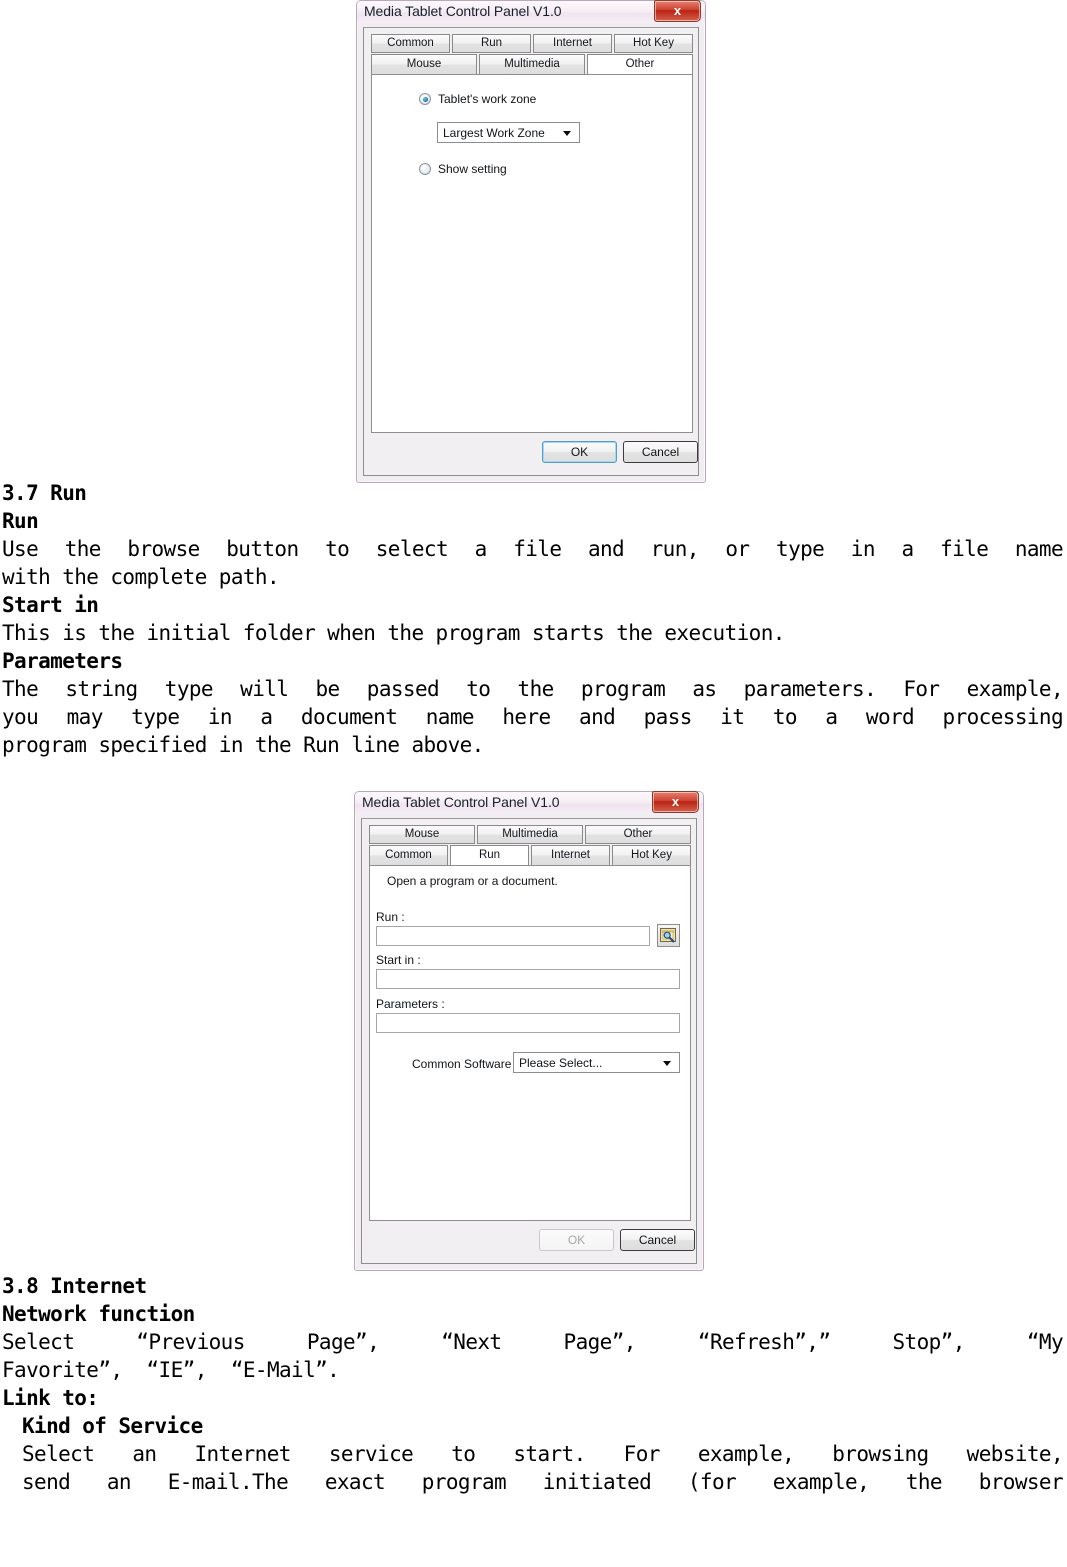 The width and height of the screenshot is (1067, 1567). Describe the element at coordinates (579, 452) in the screenshot. I see `ok-button: OK` at that location.